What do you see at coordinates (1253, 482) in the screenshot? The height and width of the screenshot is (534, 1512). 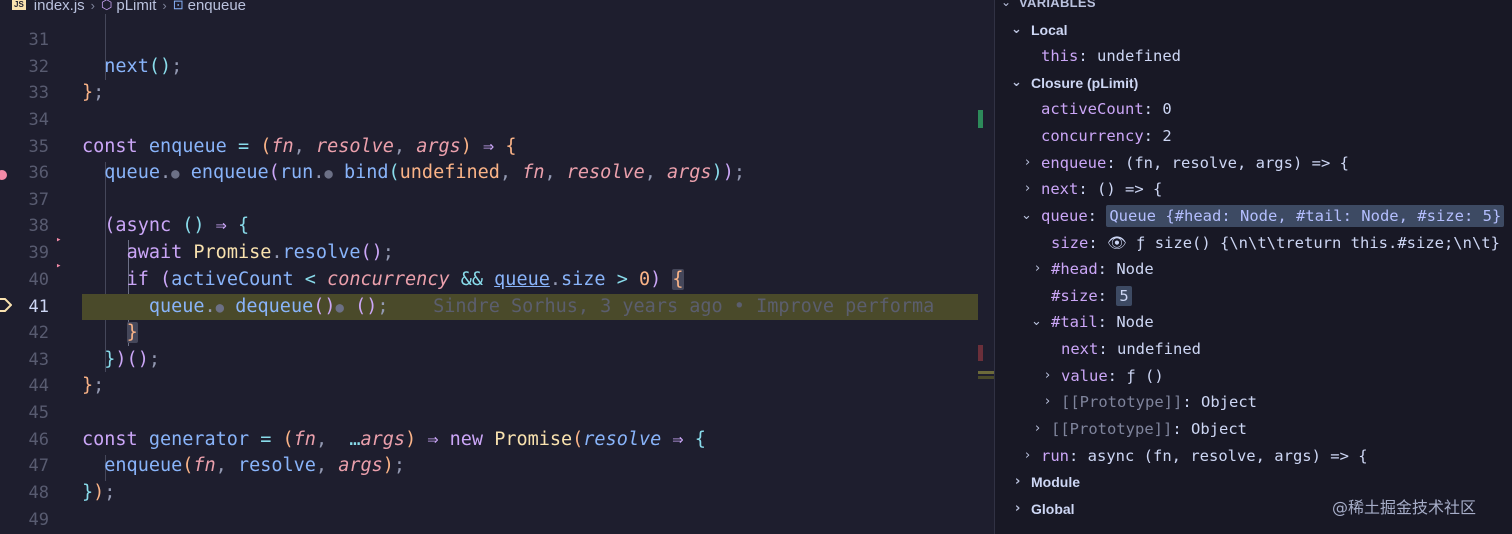 I see `scope-module: › Module` at bounding box center [1253, 482].